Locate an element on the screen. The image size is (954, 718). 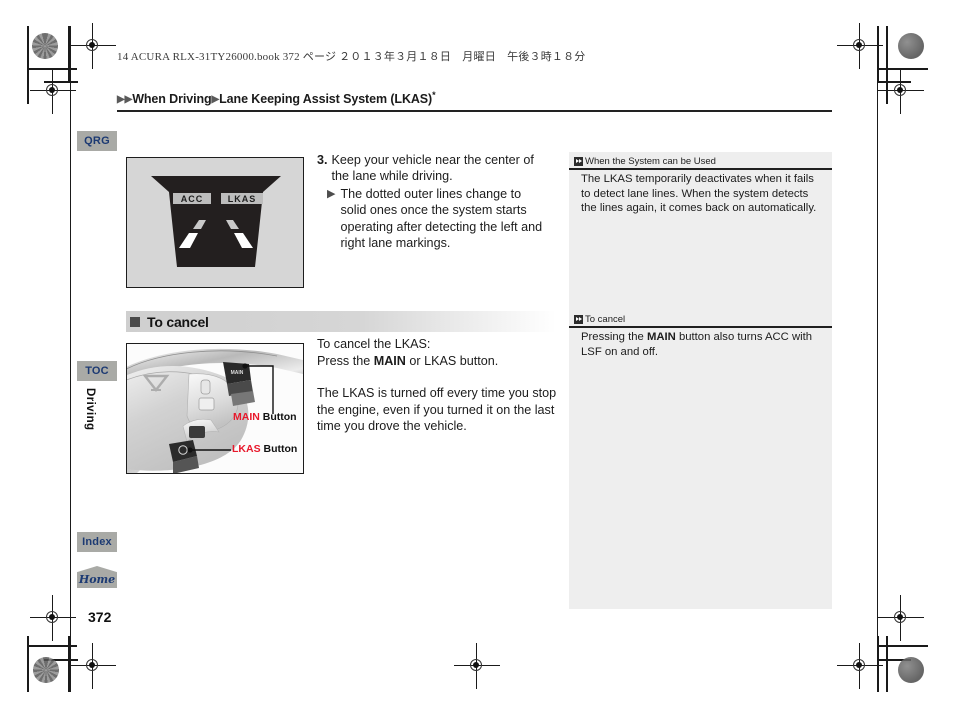
breadcrumb-superscript: * is located at coordinates (434, 95).